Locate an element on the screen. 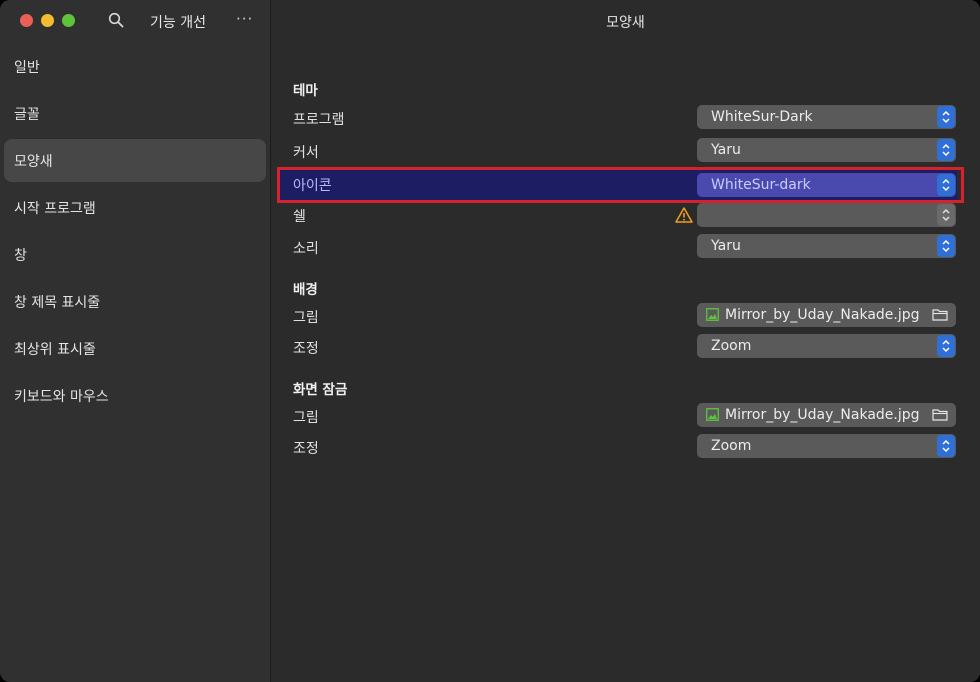 This screenshot has height=682, width=980. program-theme-label: 프로그램 is located at coordinates (319, 120).